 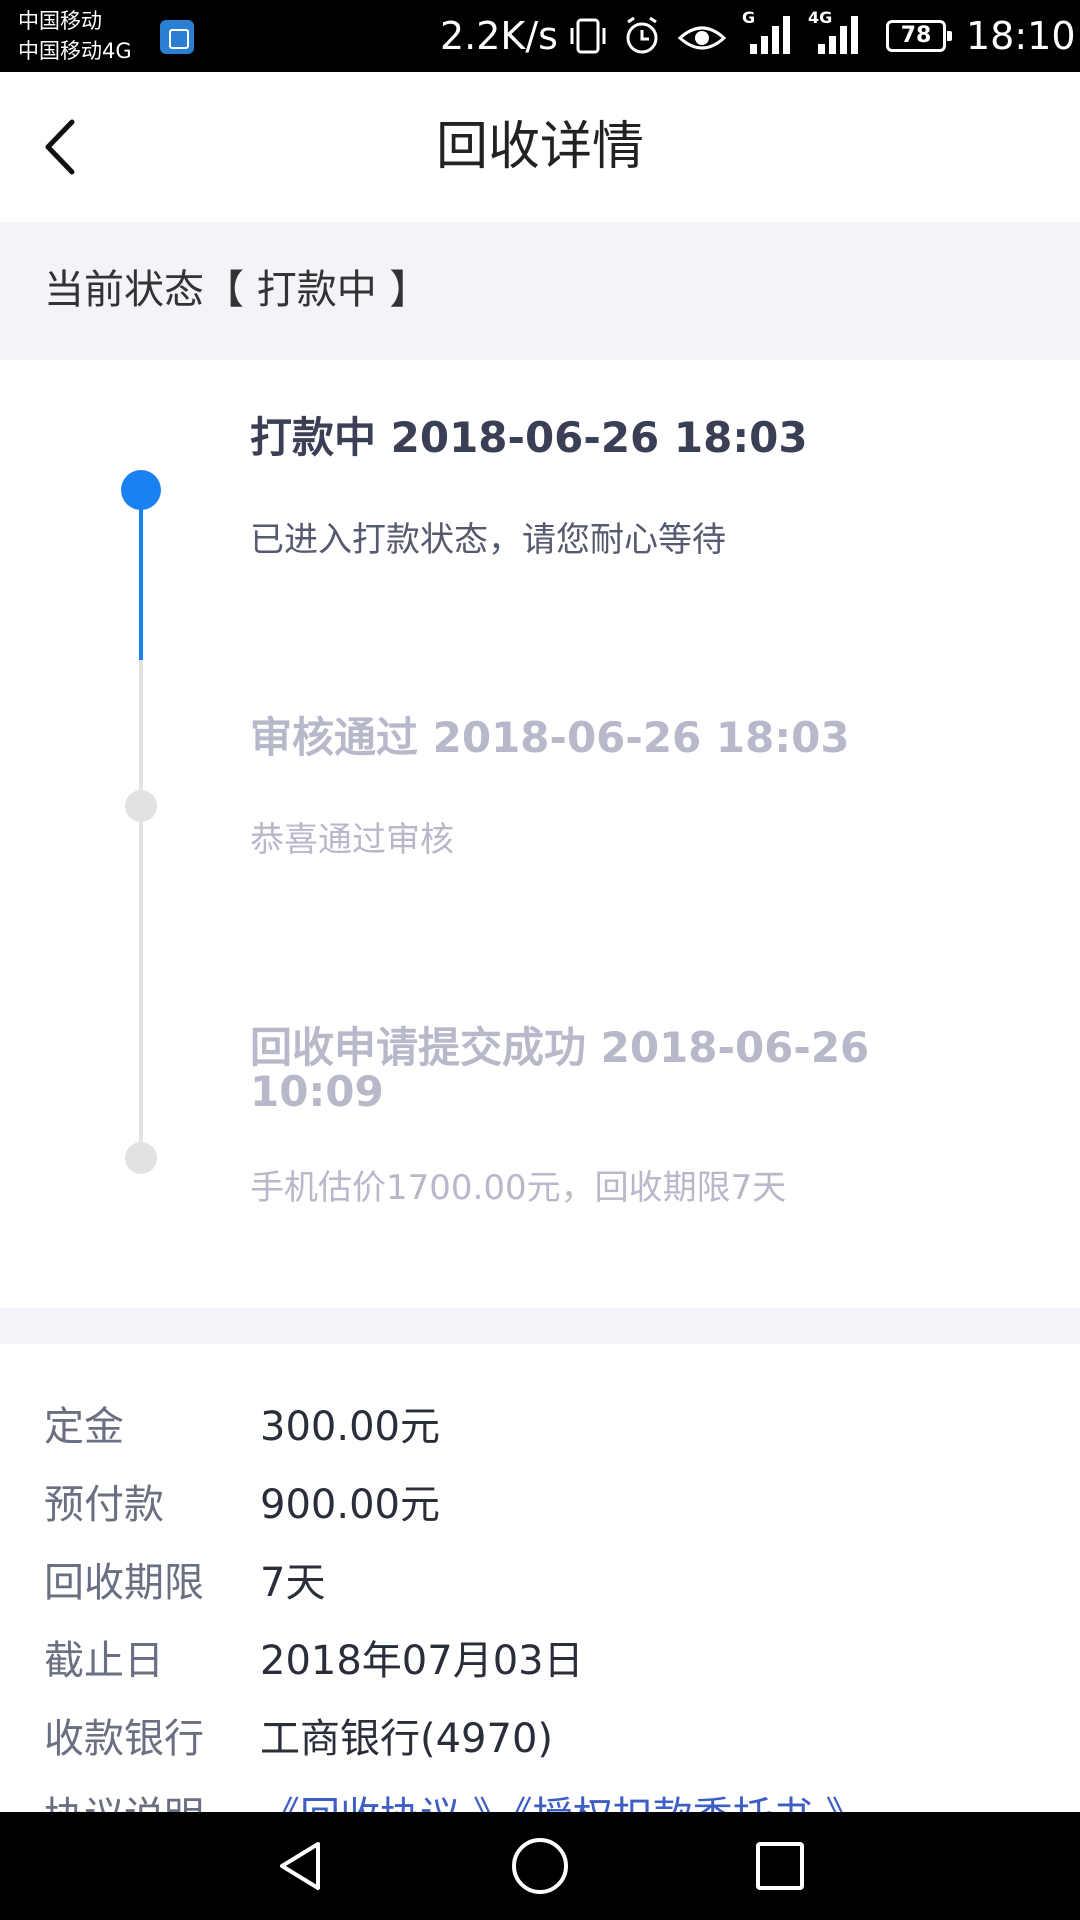 I want to click on sim-card-icon, so click(x=177, y=37).